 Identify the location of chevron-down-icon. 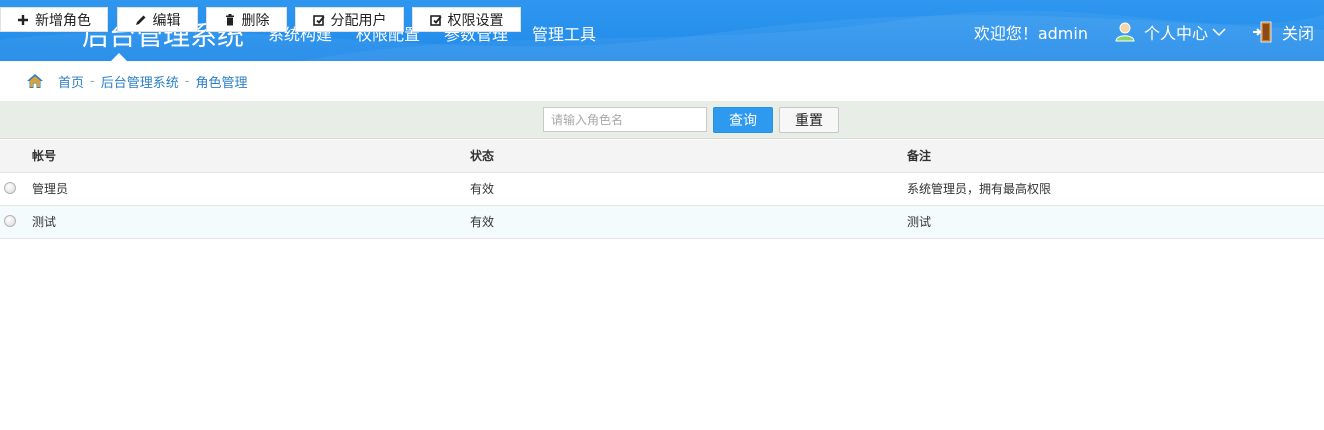
(1219, 32).